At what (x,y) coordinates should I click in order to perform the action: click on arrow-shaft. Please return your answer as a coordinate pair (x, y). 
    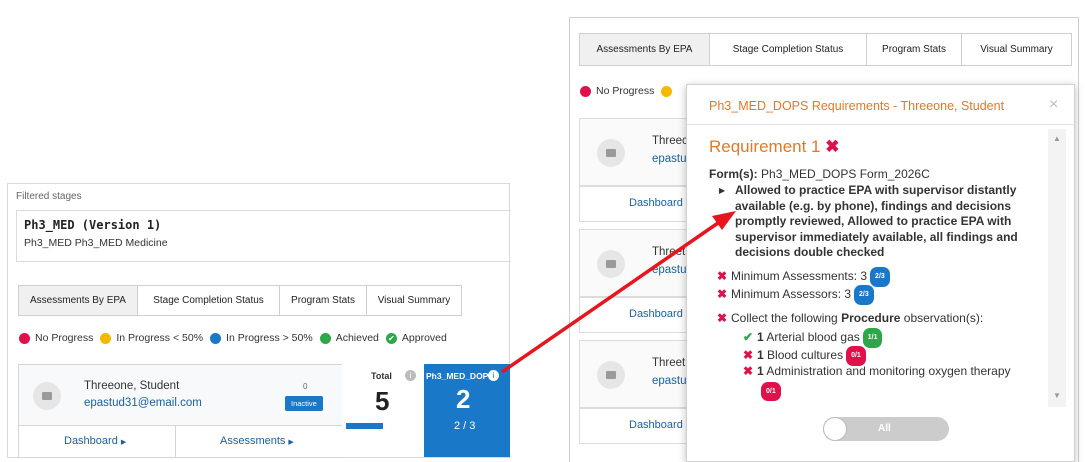
    Looking at the image, I should click on (610, 297).